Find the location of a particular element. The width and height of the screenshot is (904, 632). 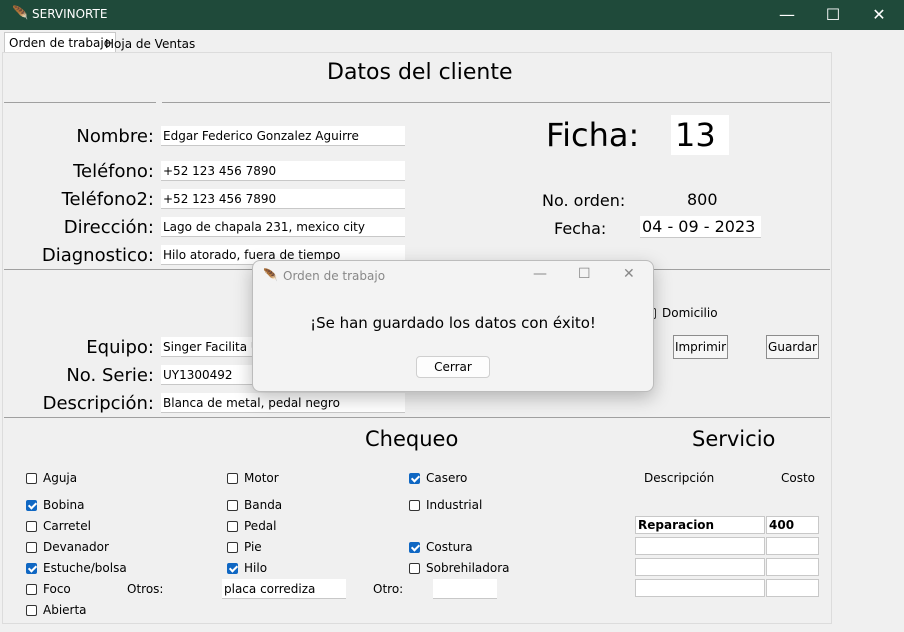

close-button: ✕ is located at coordinates (879, 15).